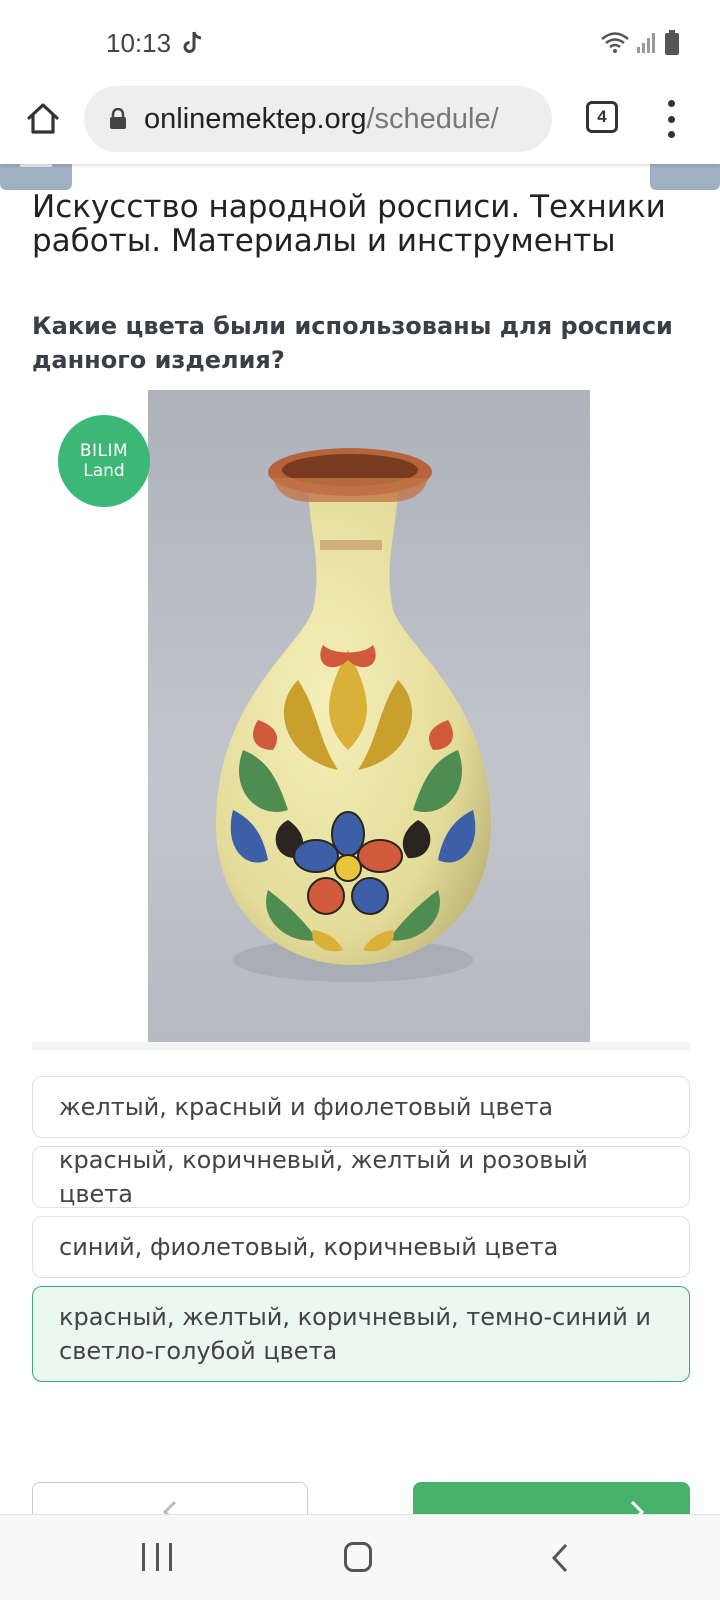 Image resolution: width=720 pixels, height=1600 pixels. Describe the element at coordinates (36, 175) in the screenshot. I see `page-menu-tab` at that location.